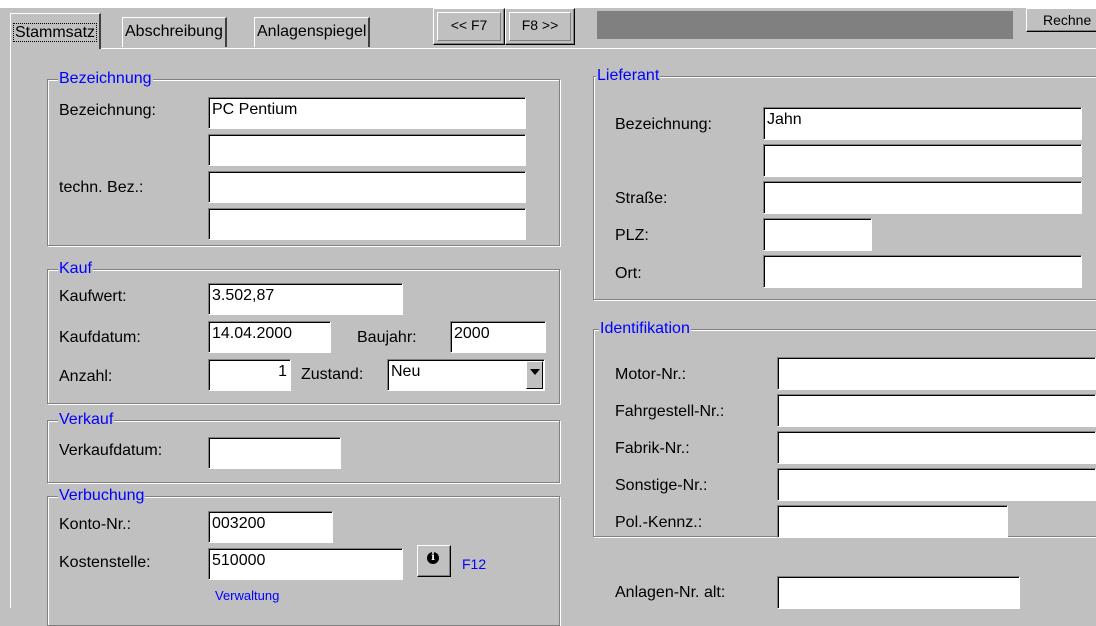 The height and width of the screenshot is (626, 1096). I want to click on tab-abschreibung: Abschreibung, so click(174, 32).